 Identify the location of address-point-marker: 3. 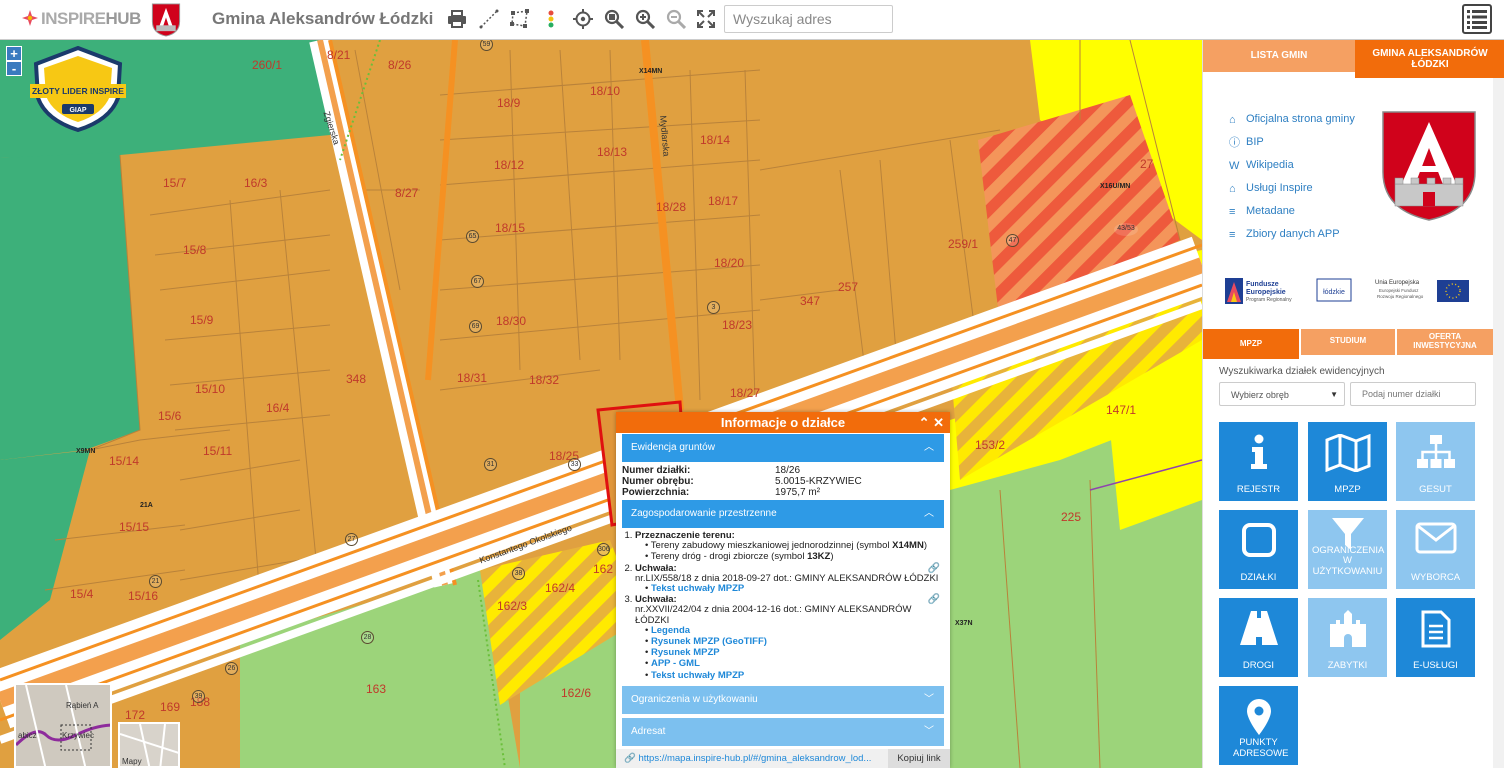
(713, 307).